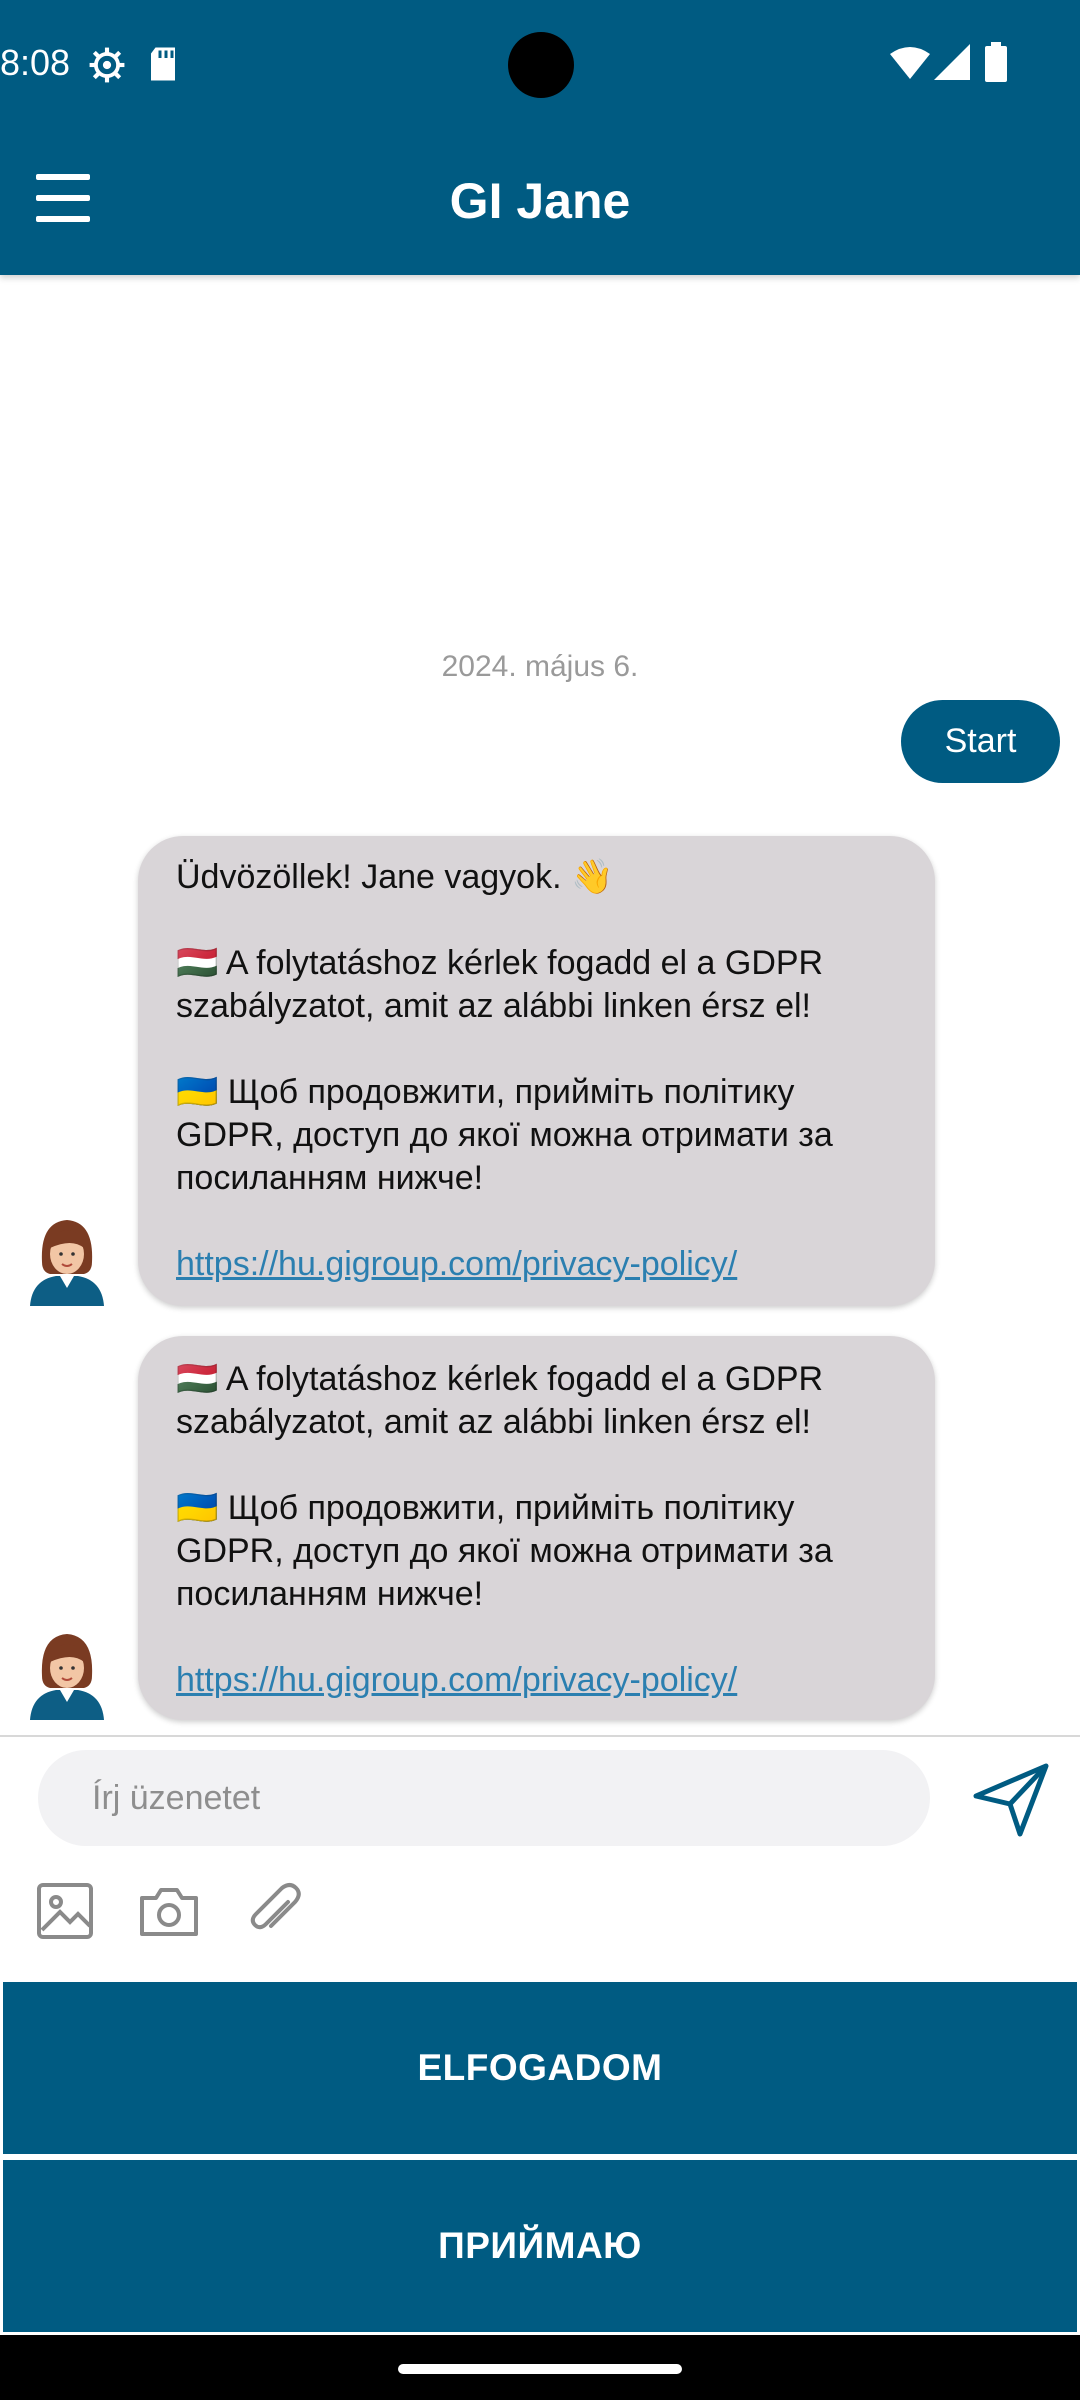  I want to click on status-time: 8:08, so click(35, 62).